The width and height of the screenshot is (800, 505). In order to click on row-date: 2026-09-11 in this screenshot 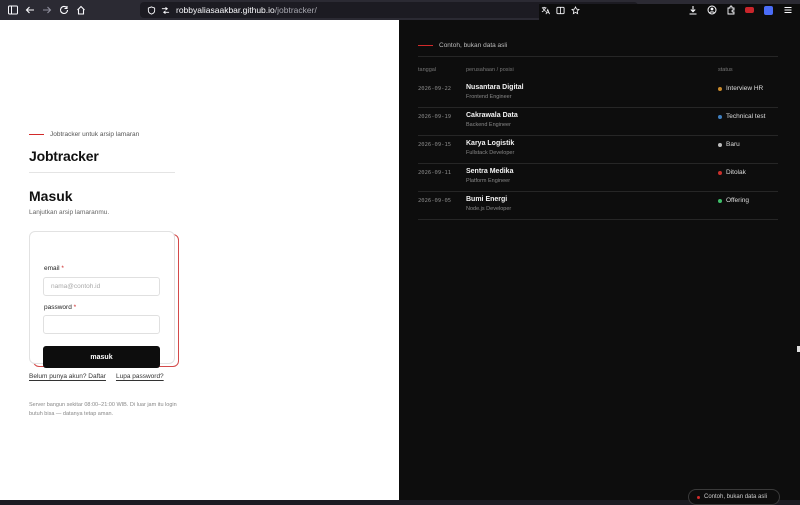, I will do `click(435, 173)`.